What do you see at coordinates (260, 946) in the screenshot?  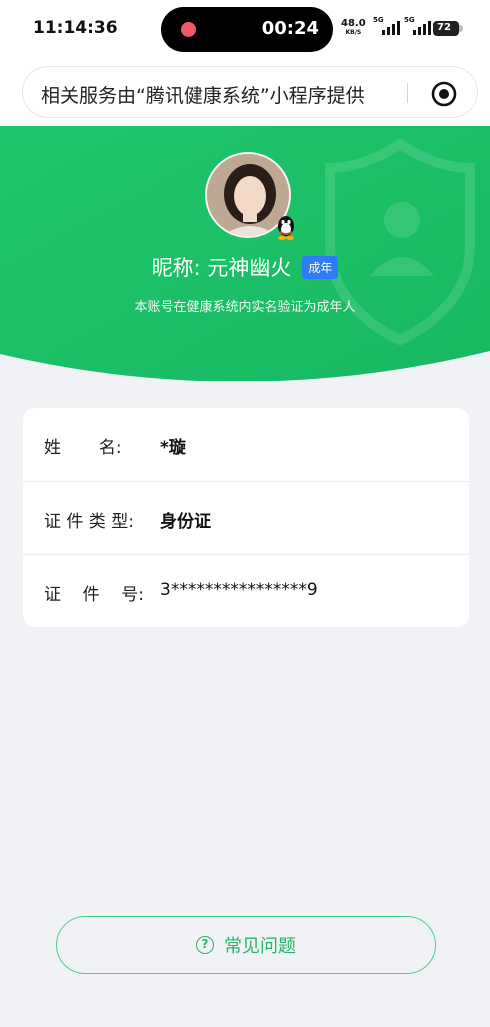 I see `faq-label: 常见问题` at bounding box center [260, 946].